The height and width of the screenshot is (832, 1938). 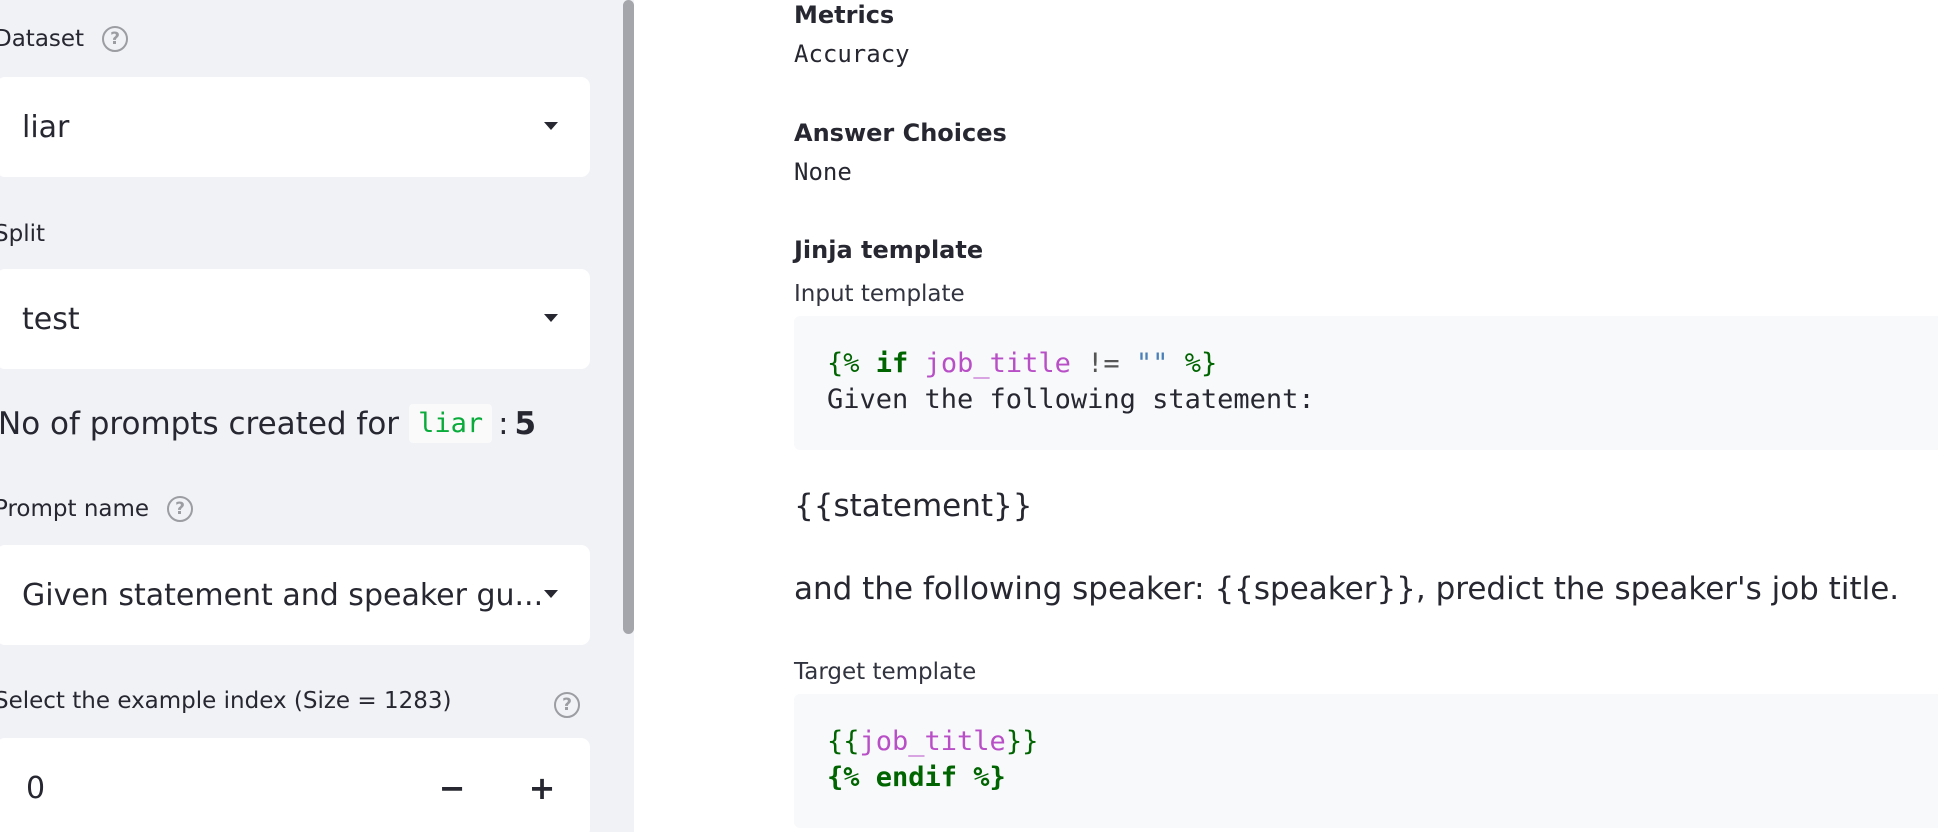 I want to click on answer-choices-heading: Answer Choices, so click(x=900, y=133).